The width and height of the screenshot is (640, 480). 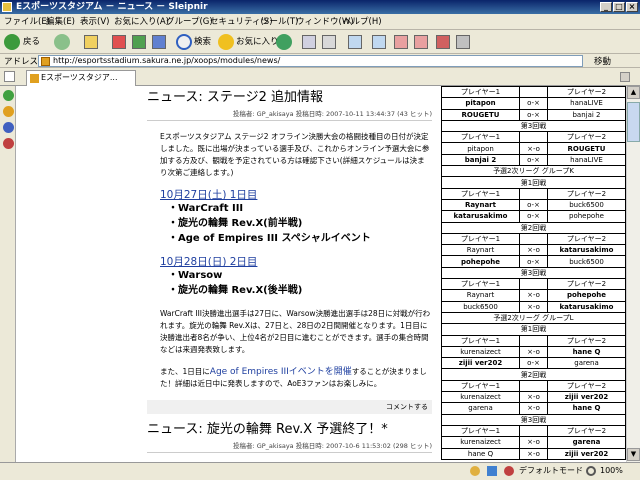 I want to click on menu-file: ファイル(E), so click(x=27, y=22).